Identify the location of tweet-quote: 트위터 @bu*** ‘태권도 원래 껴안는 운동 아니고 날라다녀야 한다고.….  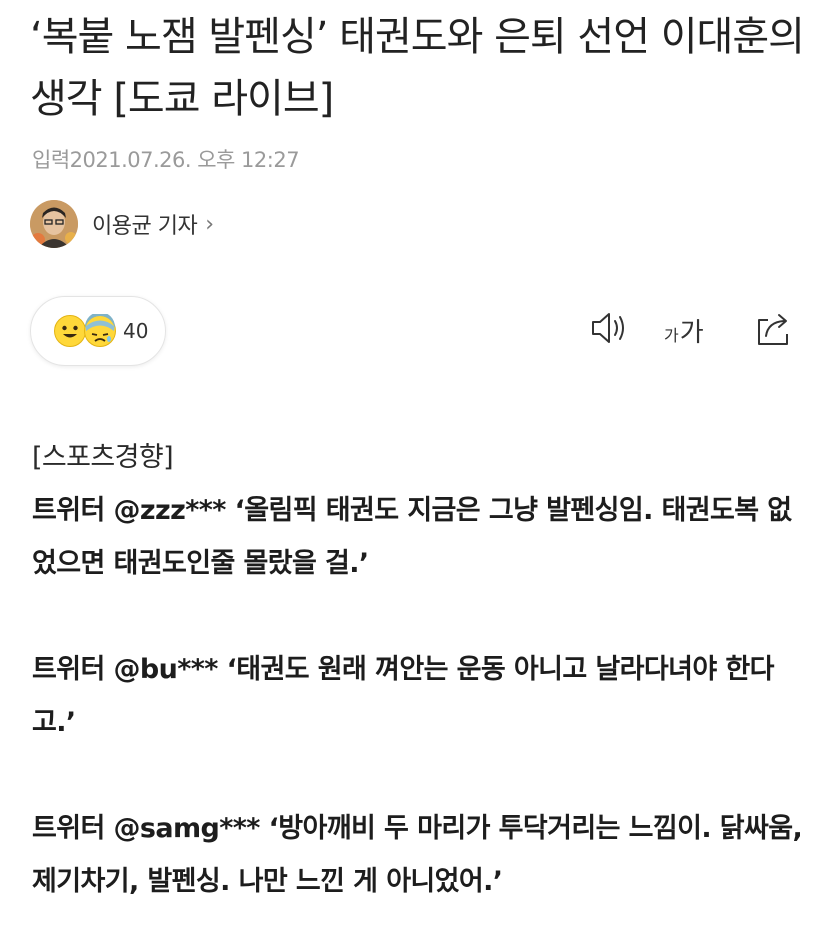
(403, 696).